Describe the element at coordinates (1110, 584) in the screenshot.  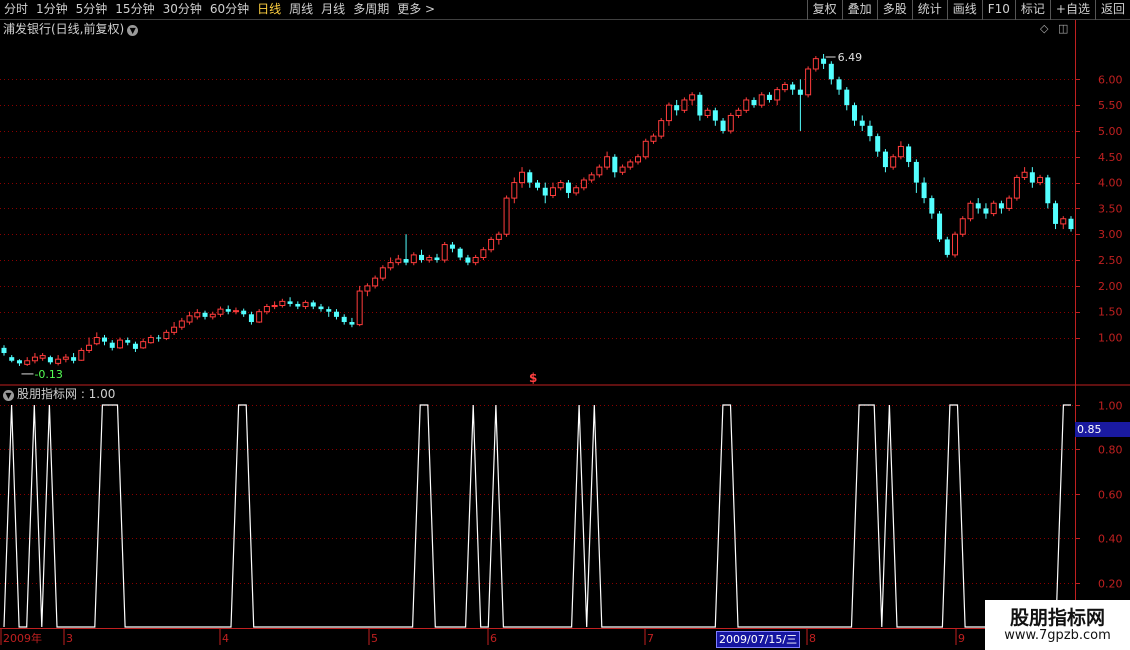
I see `y-tick-label: 0.20` at that location.